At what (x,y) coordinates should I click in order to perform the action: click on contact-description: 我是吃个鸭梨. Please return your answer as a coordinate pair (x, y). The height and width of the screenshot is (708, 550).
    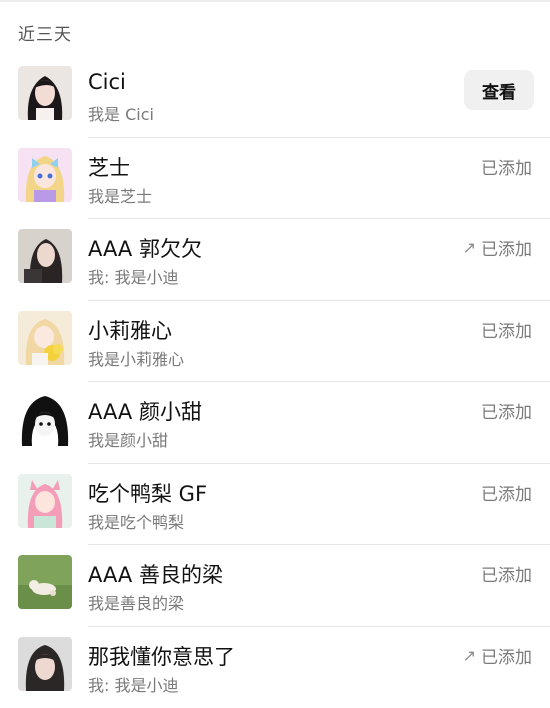
    Looking at the image, I should click on (136, 521).